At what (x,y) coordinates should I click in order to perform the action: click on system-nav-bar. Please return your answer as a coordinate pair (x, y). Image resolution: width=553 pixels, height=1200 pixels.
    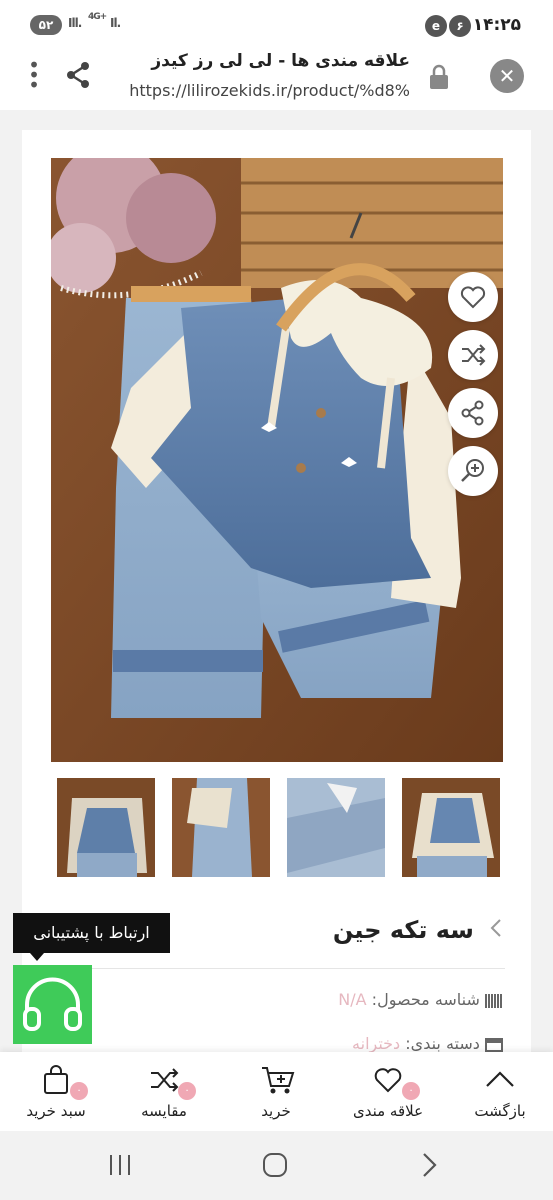
    Looking at the image, I should click on (276, 1165).